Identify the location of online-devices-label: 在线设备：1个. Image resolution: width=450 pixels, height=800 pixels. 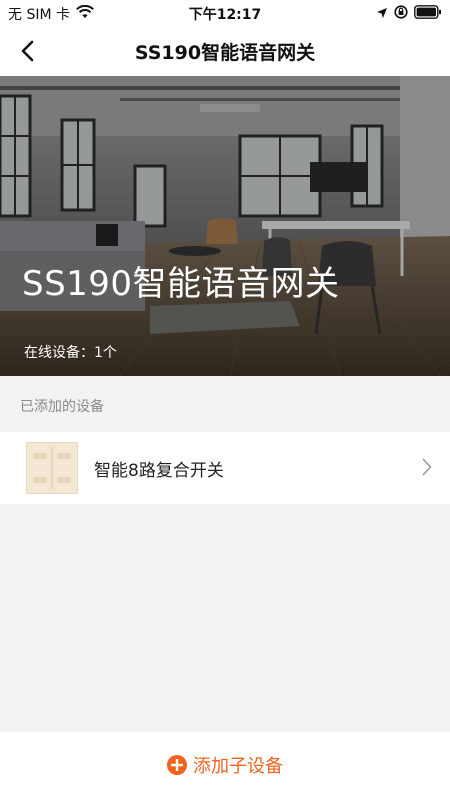
(70, 353).